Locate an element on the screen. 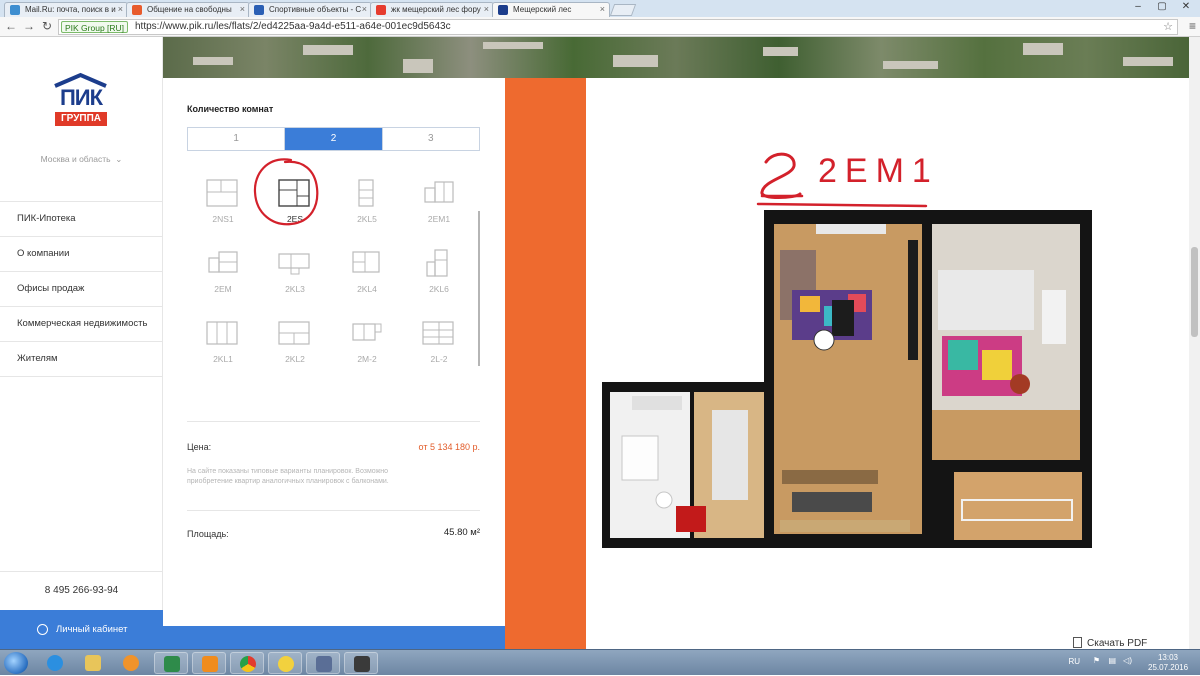 This screenshot has height=676, width=1200. layout-card-2kl1: 2KL1 is located at coordinates (223, 343).